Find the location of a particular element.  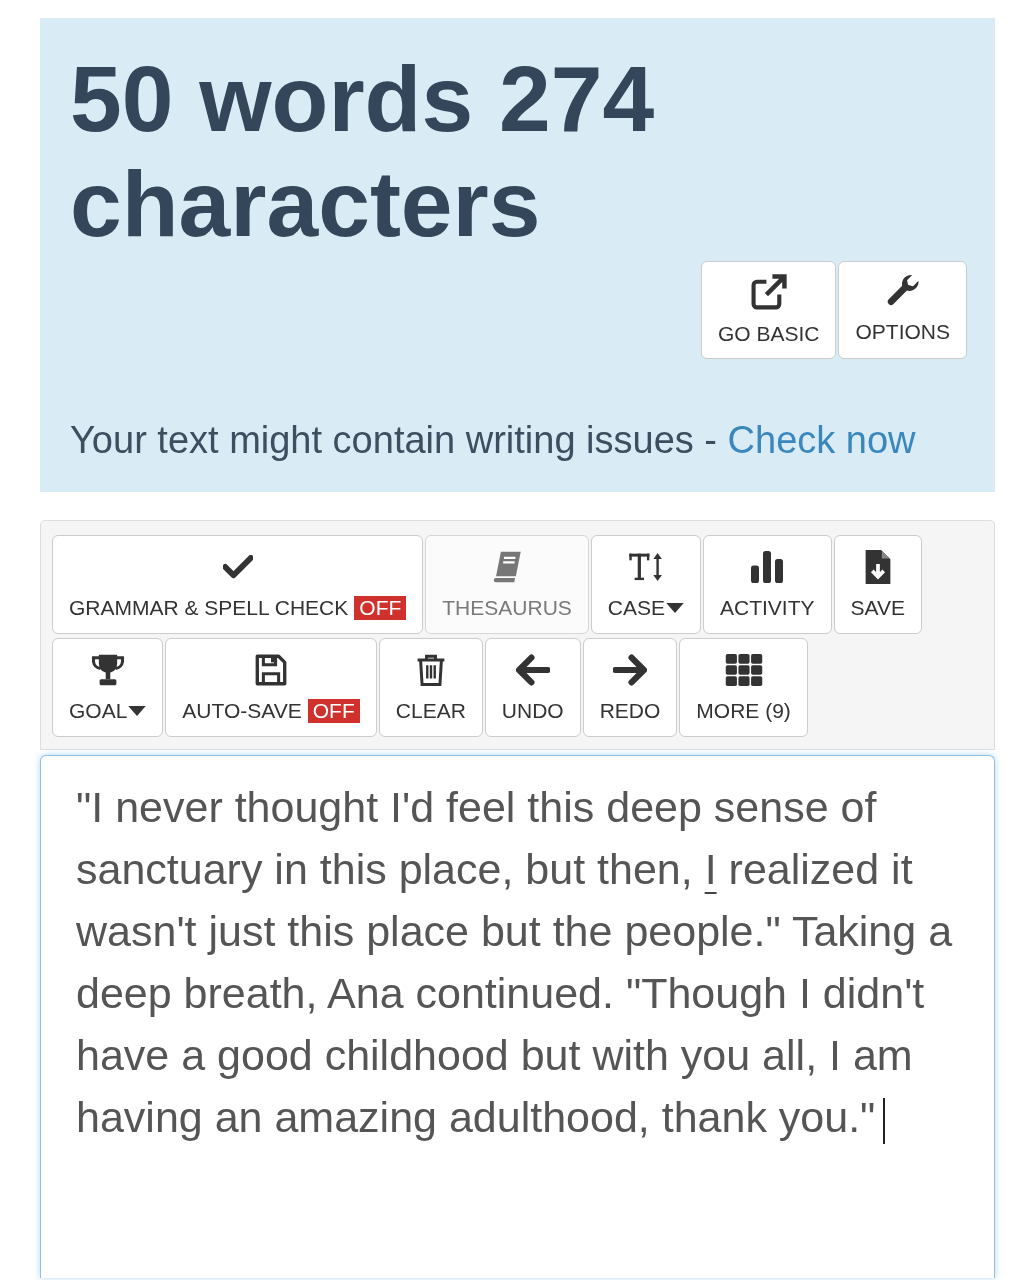

toolbar-button: GO BASIC is located at coordinates (768, 310).